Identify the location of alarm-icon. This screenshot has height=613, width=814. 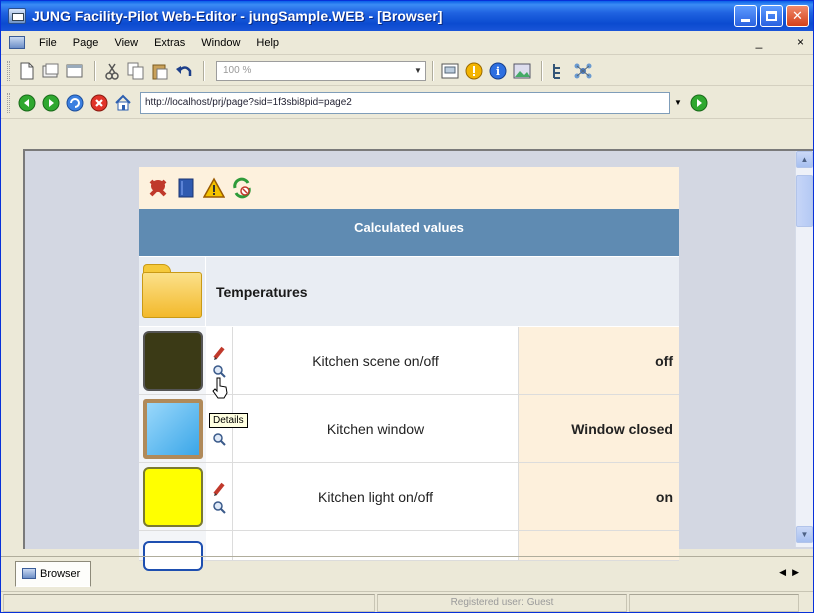
(474, 71).